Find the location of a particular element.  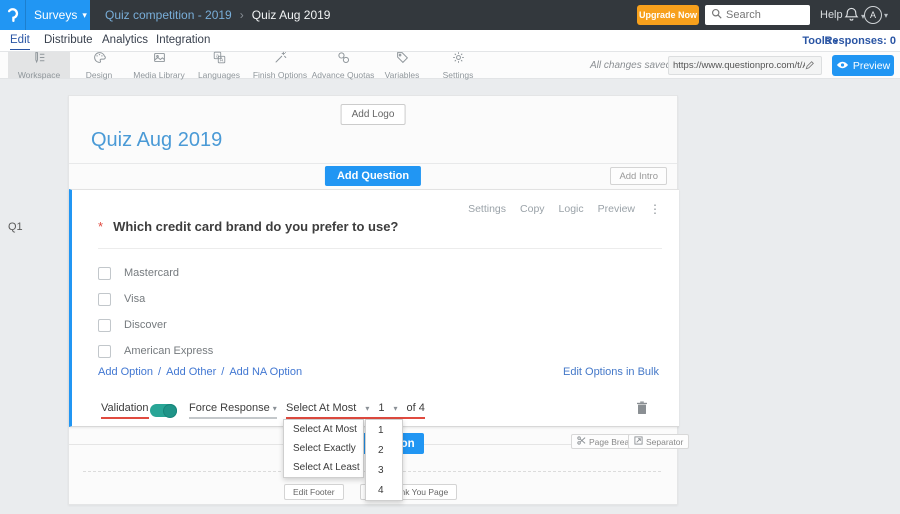

breadcrumb-chevron-icon: › is located at coordinates (241, 15).